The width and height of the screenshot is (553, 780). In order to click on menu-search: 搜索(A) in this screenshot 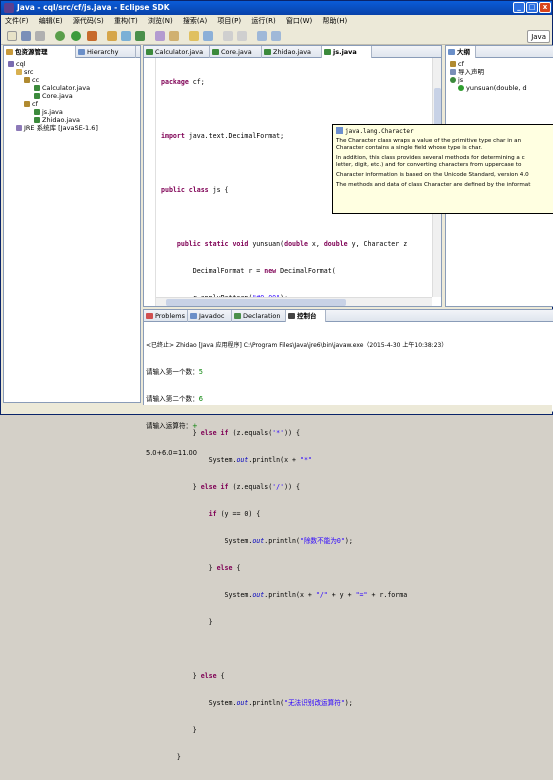, I will do `click(195, 21)`.